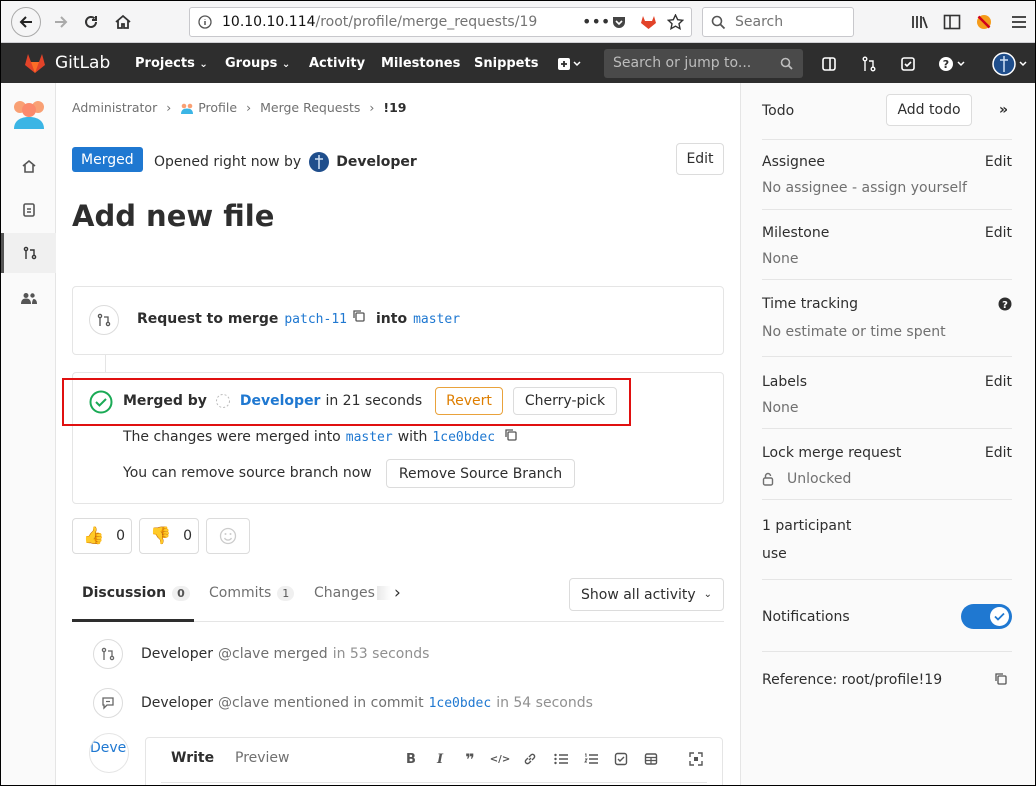 This screenshot has width=1036, height=786. I want to click on bullet-list-icon, so click(561, 759).